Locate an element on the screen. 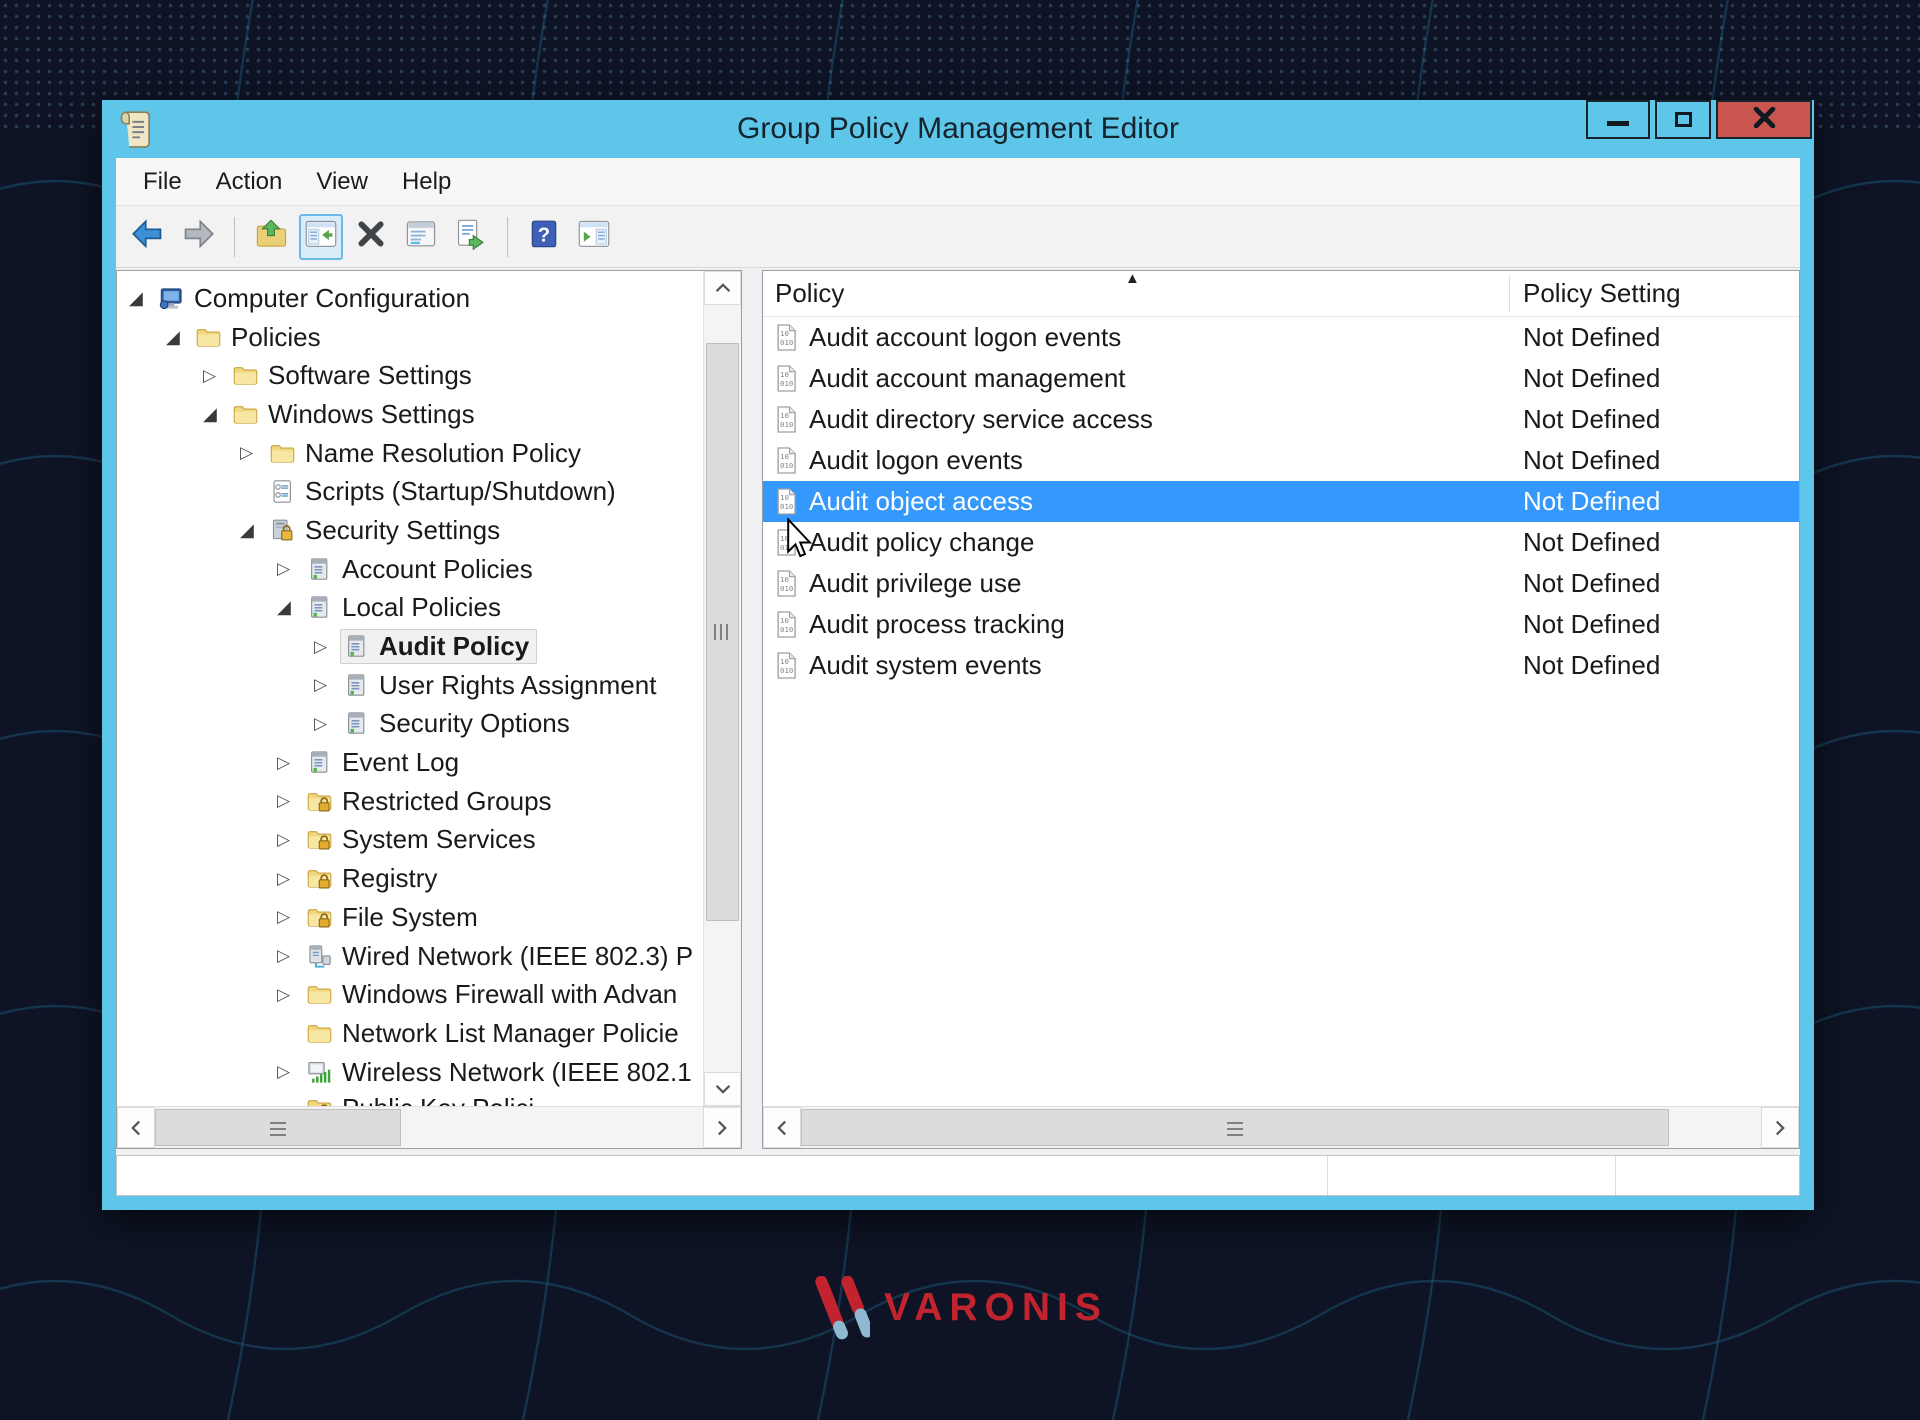 This screenshot has width=1920, height=1420. tree-item: ◢ Windows Settings is located at coordinates (410, 414).